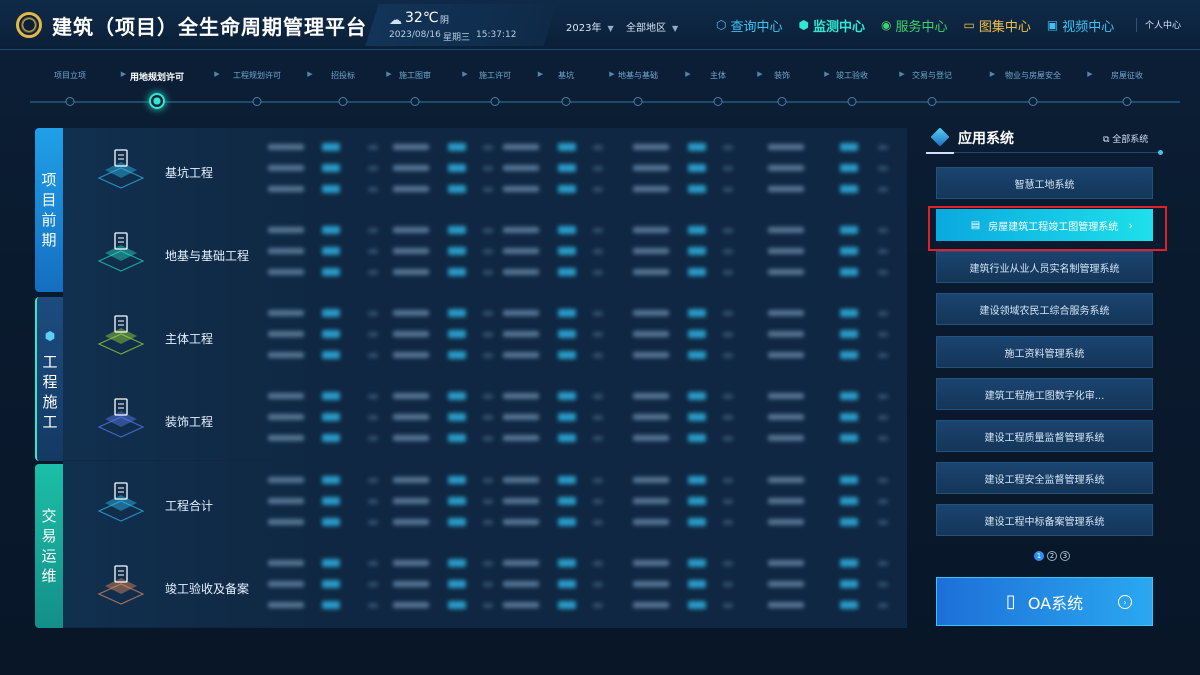  I want to click on page-dot: 2, so click(1052, 556).